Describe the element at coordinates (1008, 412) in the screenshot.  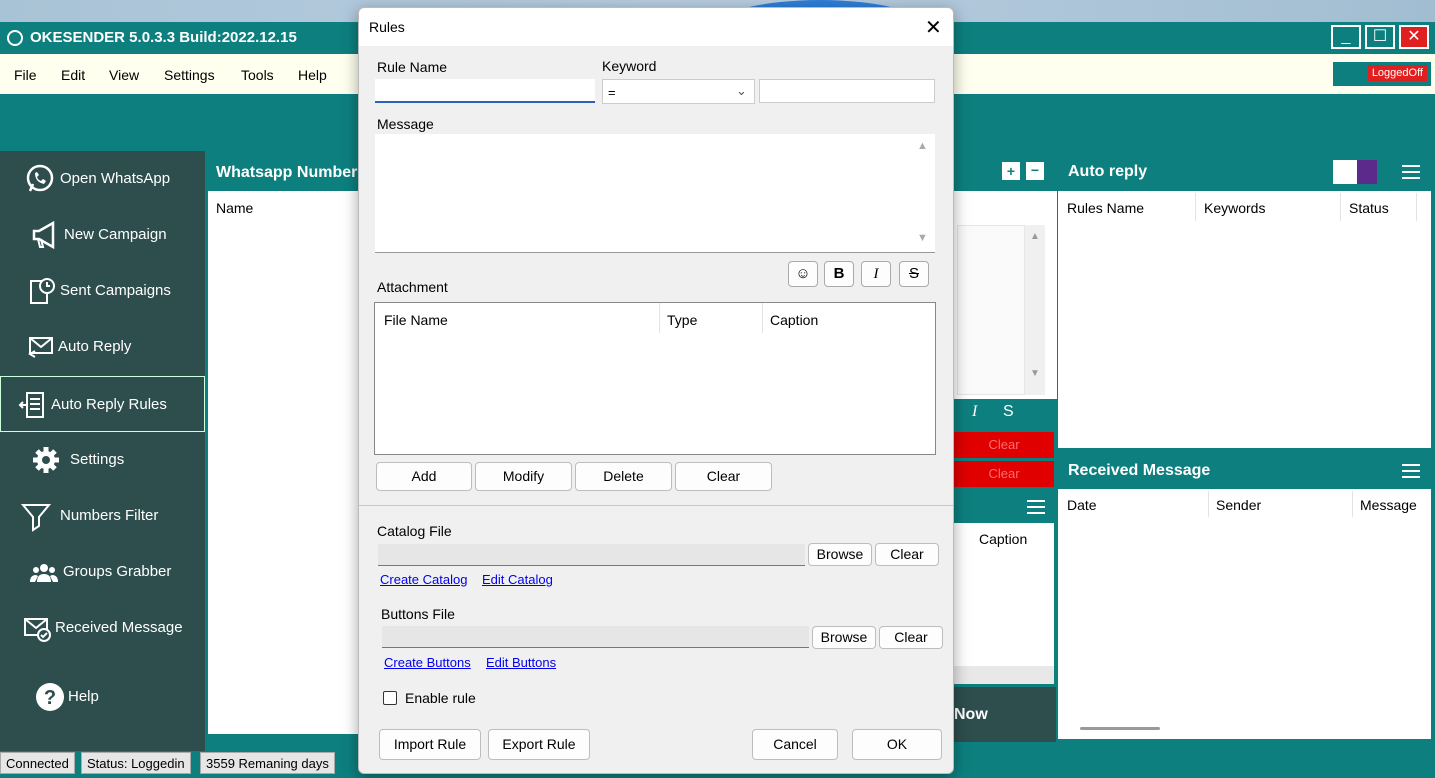
I see `strikethrough-icon: S` at that location.